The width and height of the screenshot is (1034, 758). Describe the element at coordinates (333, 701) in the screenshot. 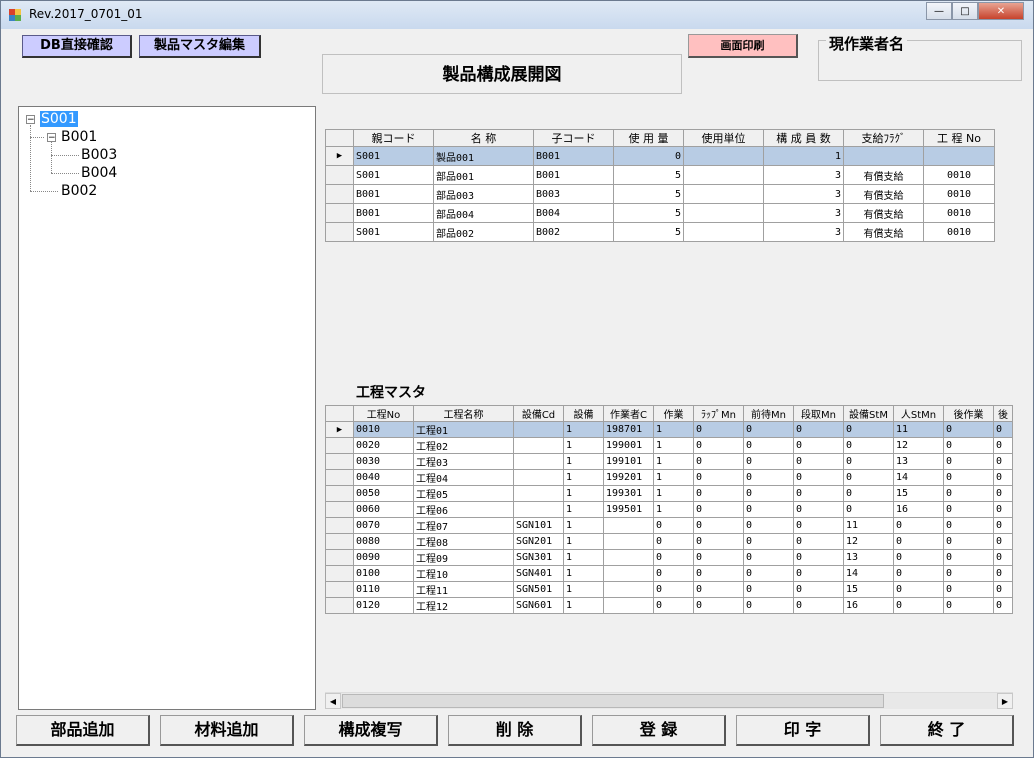

I see `scroll-left-icon: ◀` at that location.